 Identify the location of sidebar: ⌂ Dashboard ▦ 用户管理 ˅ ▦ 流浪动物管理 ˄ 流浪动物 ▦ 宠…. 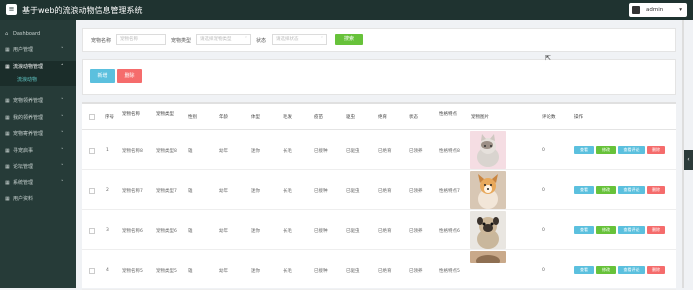
(38, 154).